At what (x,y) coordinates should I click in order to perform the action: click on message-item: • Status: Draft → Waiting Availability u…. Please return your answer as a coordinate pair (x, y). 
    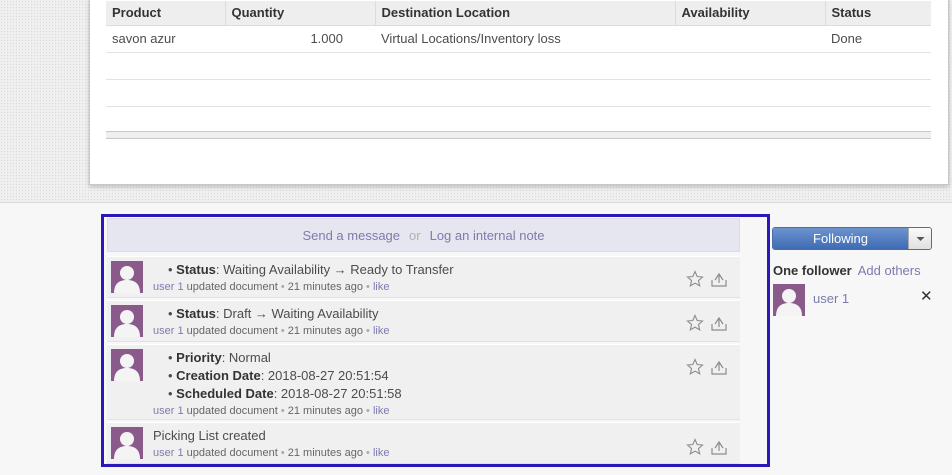
    Looking at the image, I should click on (423, 321).